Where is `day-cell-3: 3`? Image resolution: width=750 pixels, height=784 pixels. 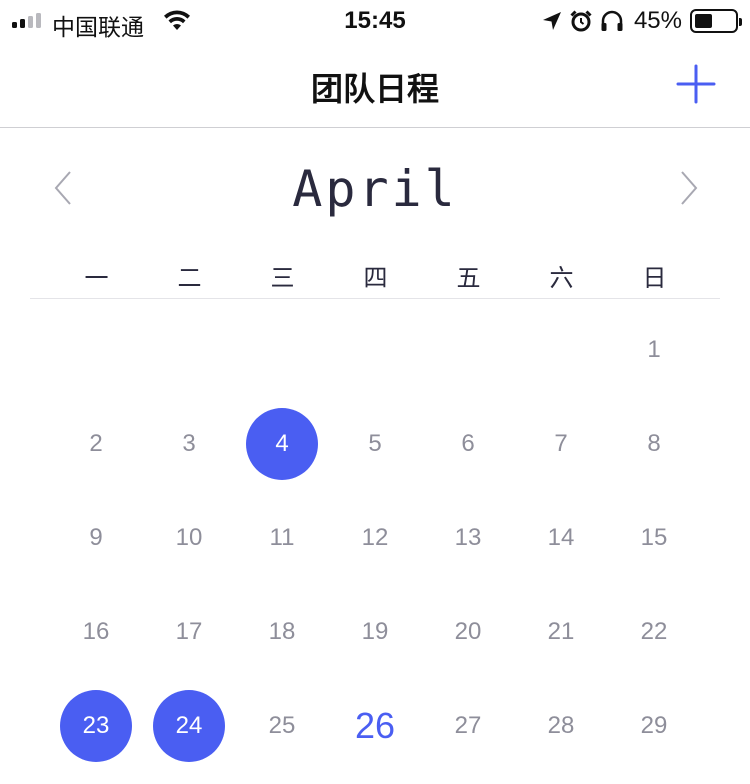
day-cell-3: 3 is located at coordinates (189, 444).